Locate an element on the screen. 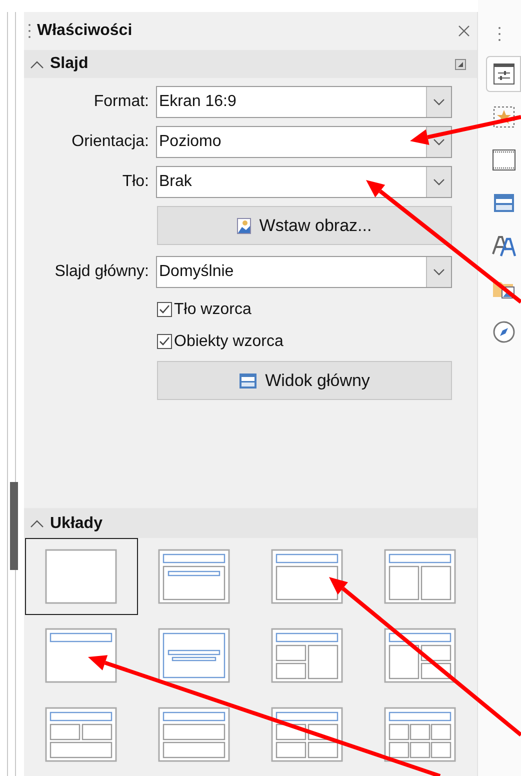 Image resolution: width=521 pixels, height=776 pixels. scrollbar-thumb is located at coordinates (14, 526).